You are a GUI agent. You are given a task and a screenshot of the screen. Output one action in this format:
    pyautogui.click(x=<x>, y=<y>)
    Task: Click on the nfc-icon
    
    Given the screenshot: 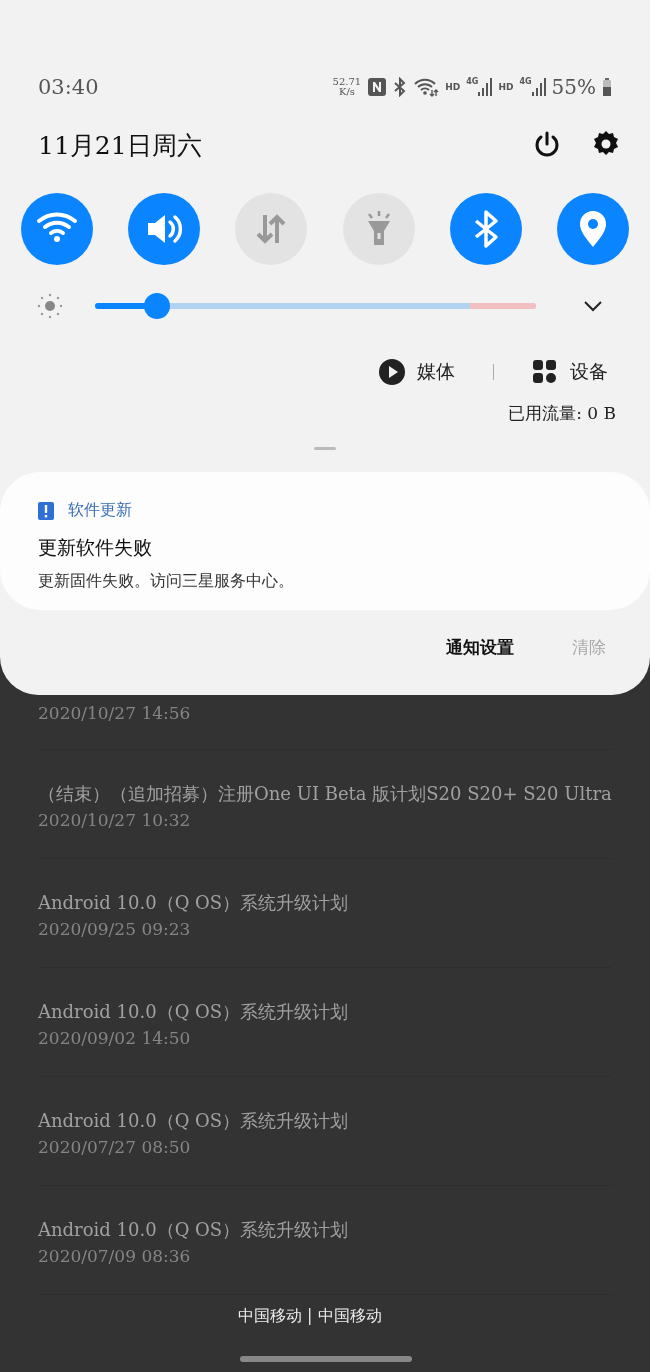 What is the action you would take?
    pyautogui.click(x=377, y=87)
    